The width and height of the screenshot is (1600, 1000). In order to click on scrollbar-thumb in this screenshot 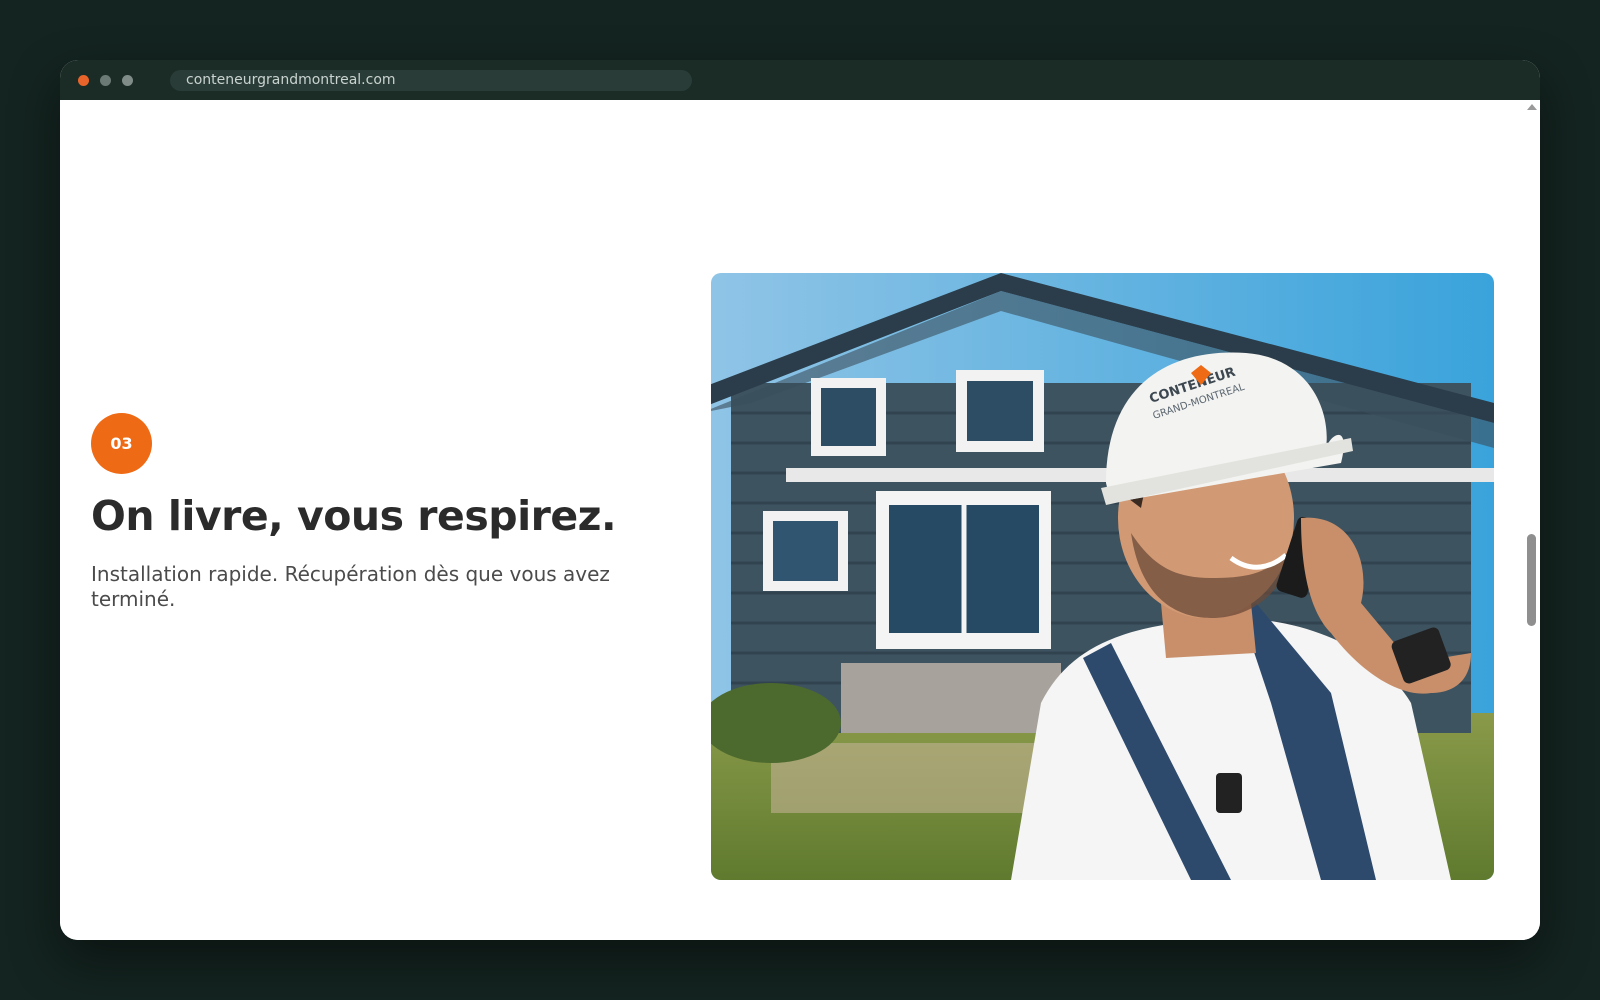, I will do `click(1531, 580)`.